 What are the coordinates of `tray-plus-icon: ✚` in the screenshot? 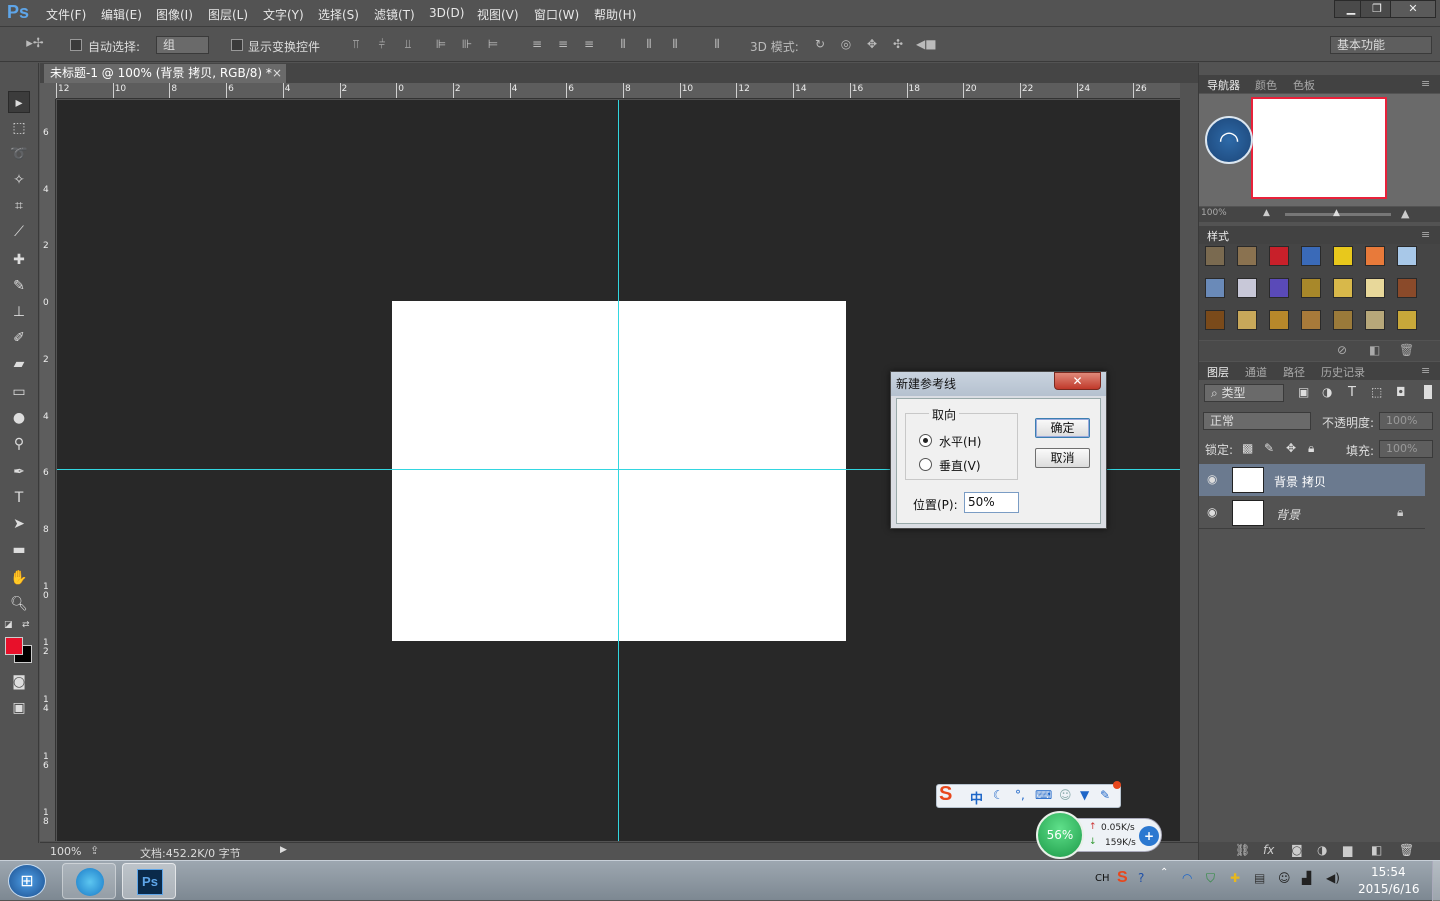 It's located at (1235, 878).